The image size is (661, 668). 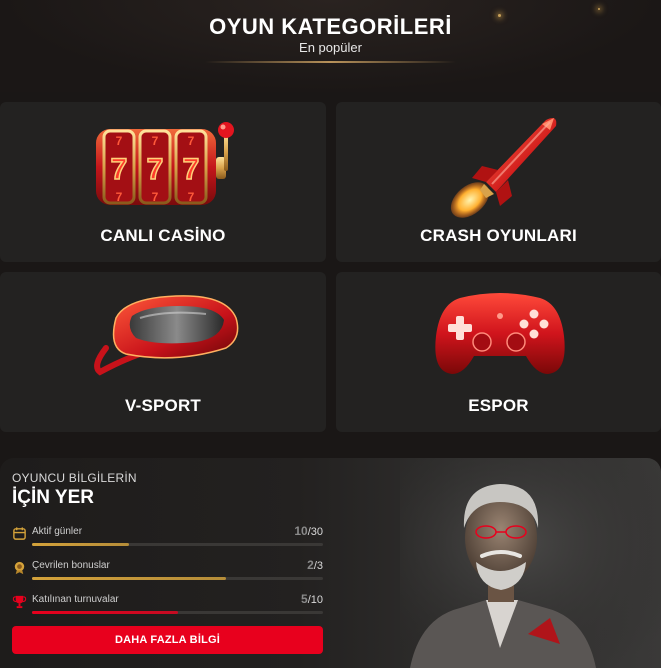 I want to click on category-label: V-SPORT, so click(x=163, y=405).